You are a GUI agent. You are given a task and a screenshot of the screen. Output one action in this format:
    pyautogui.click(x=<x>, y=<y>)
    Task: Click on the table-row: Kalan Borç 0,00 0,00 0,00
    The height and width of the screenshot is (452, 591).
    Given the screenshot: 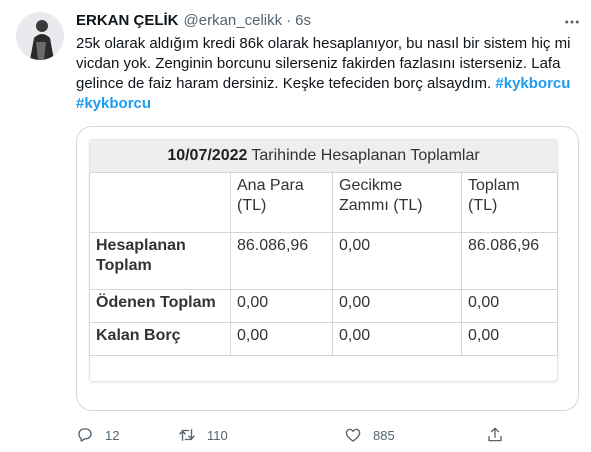 What is the action you would take?
    pyautogui.click(x=323, y=338)
    